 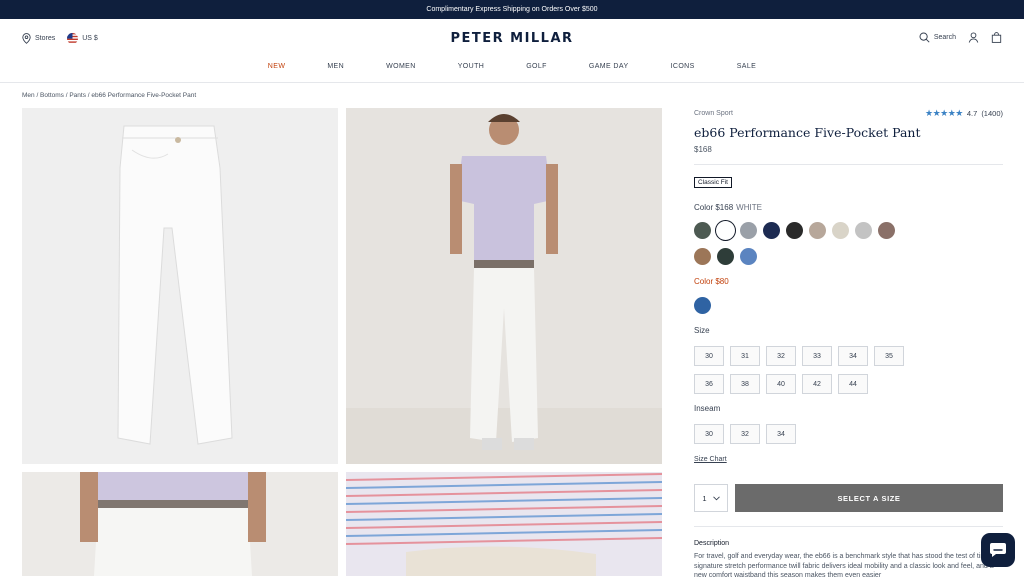 What do you see at coordinates (992, 113) in the screenshot?
I see `review-count: (1400)` at bounding box center [992, 113].